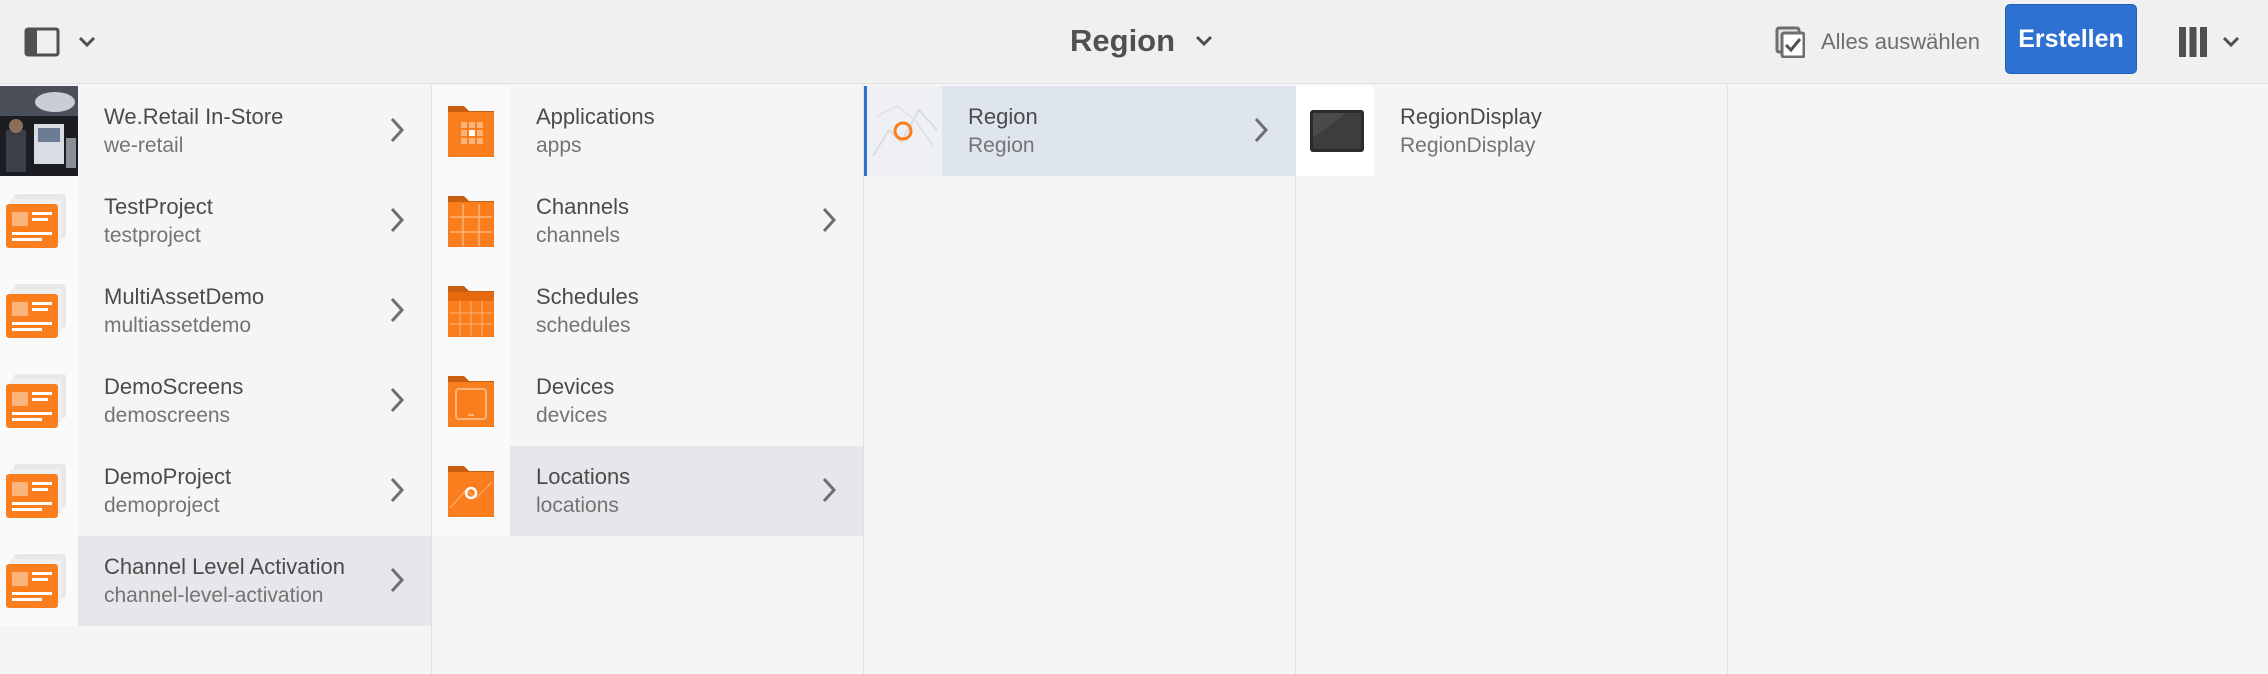 The width and height of the screenshot is (2268, 674). Describe the element at coordinates (1335, 131) in the screenshot. I see `display-icon` at that location.